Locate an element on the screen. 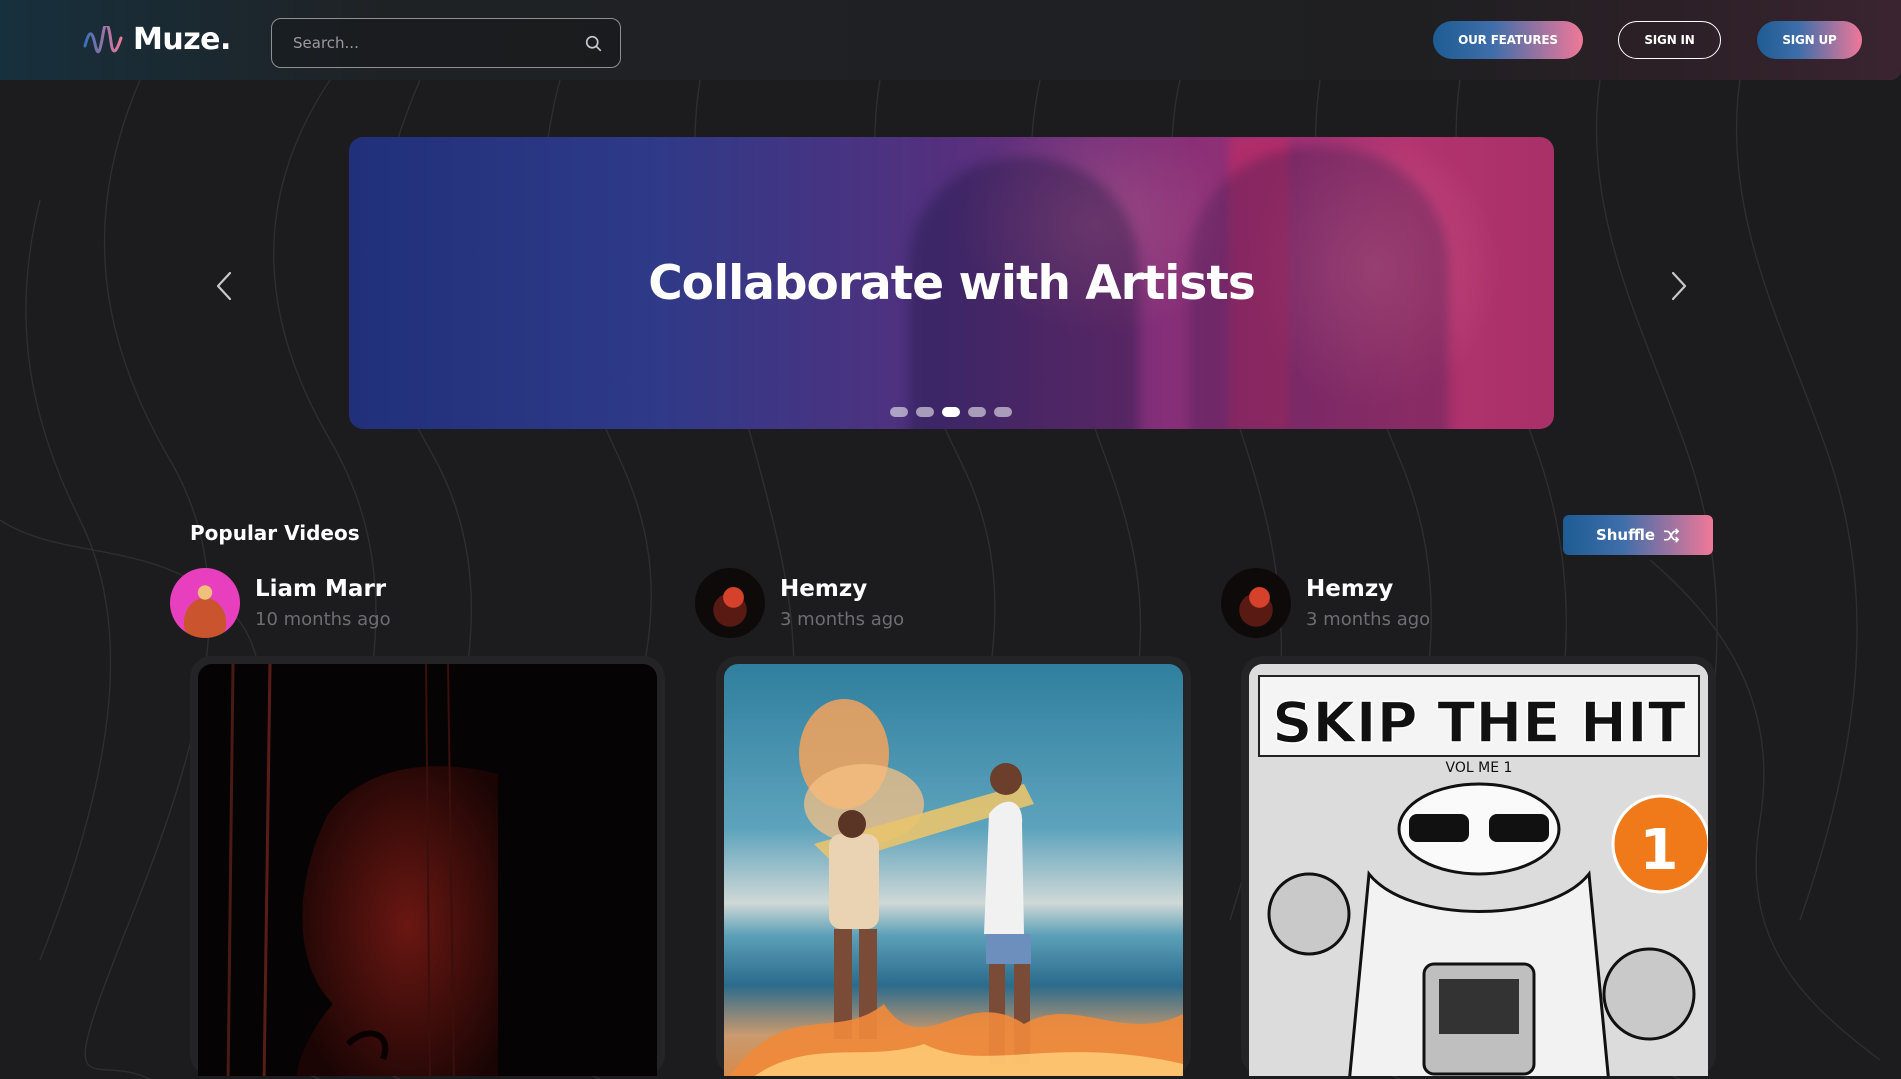  video-card: SKIP THE HIT VOL ME 1 1 is located at coordinates (1478, 866).